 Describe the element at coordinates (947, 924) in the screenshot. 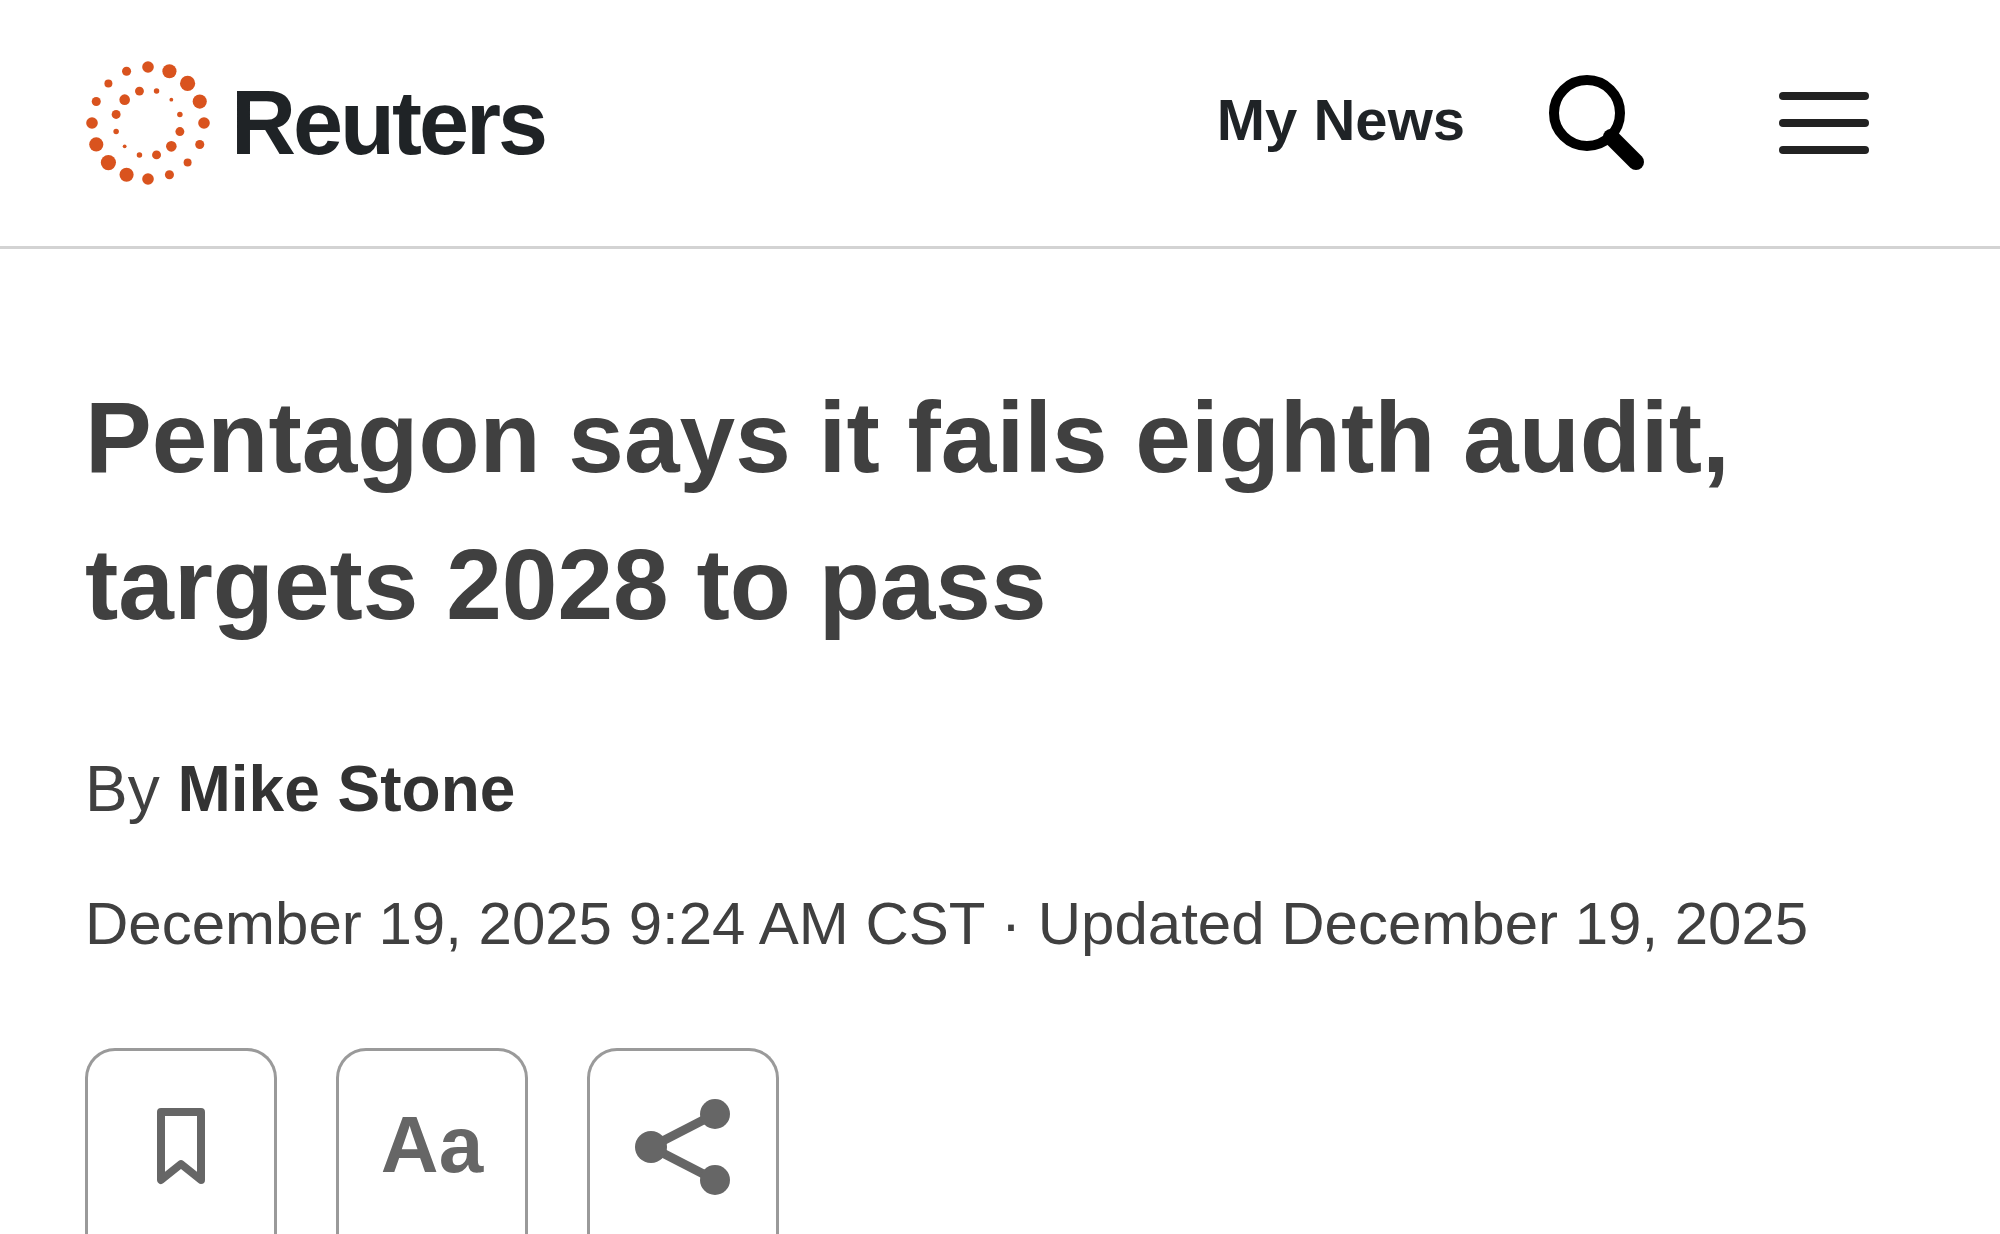

I see `dateline: December 19, 2025 9:24 AM CST · Updated December 19, 2025` at that location.